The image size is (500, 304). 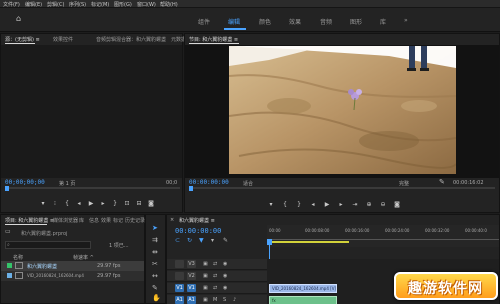 What do you see at coordinates (177, 240) in the screenshot?
I see `snap-icon: ⊂` at bounding box center [177, 240].